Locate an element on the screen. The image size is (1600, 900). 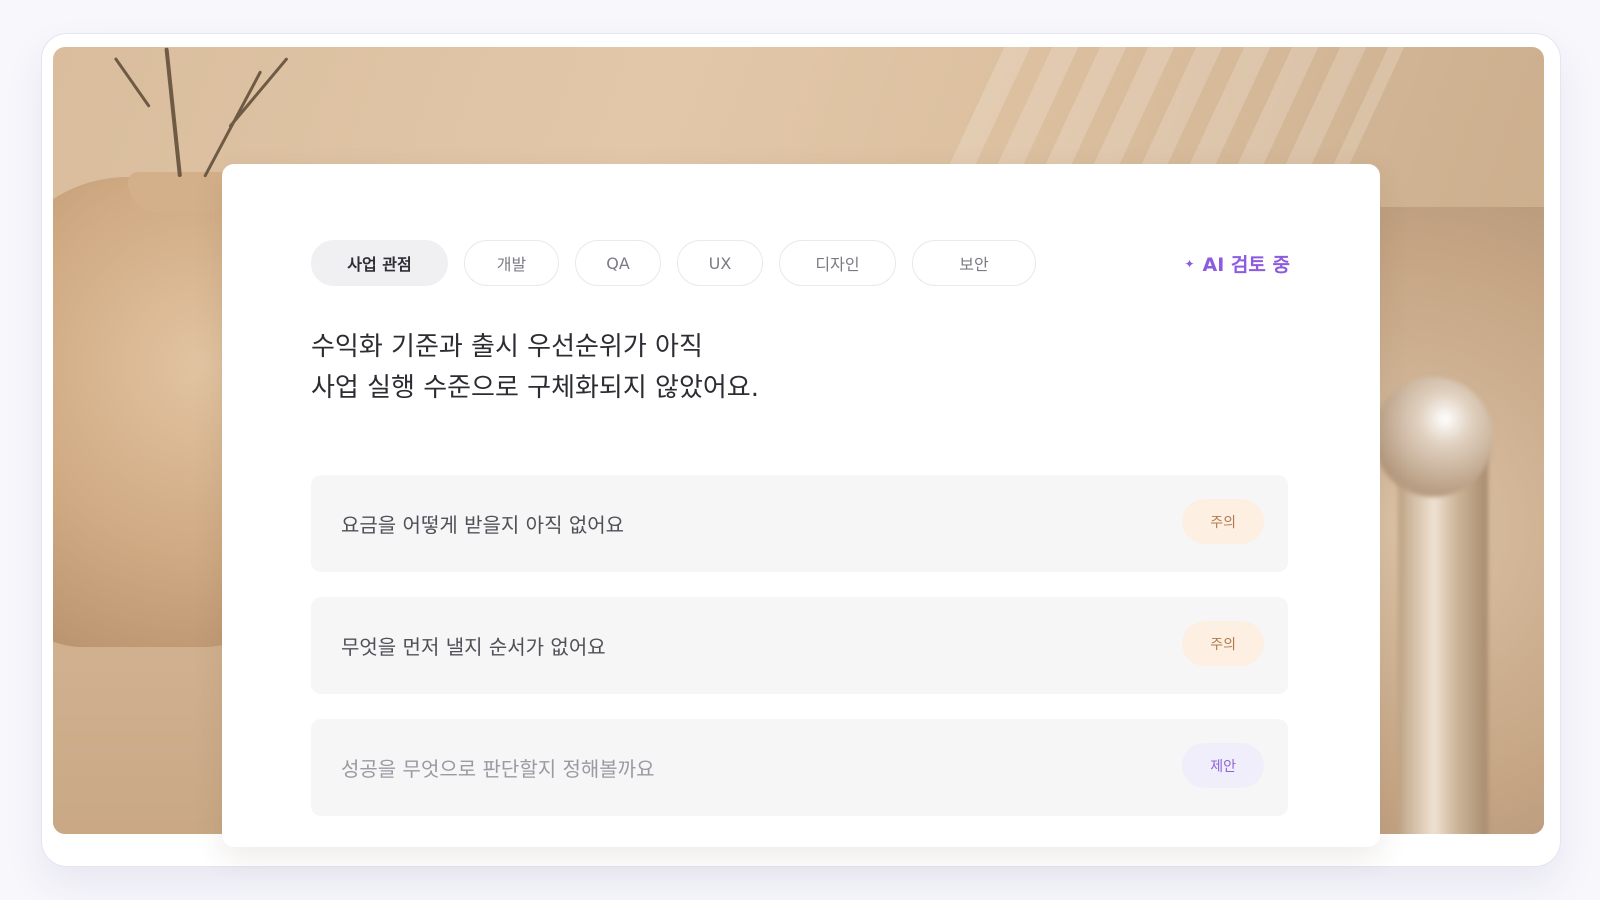
headline-line-2: 사업 실행 수준으로 구체화되지 않았어요. is located at coordinates (535, 388).